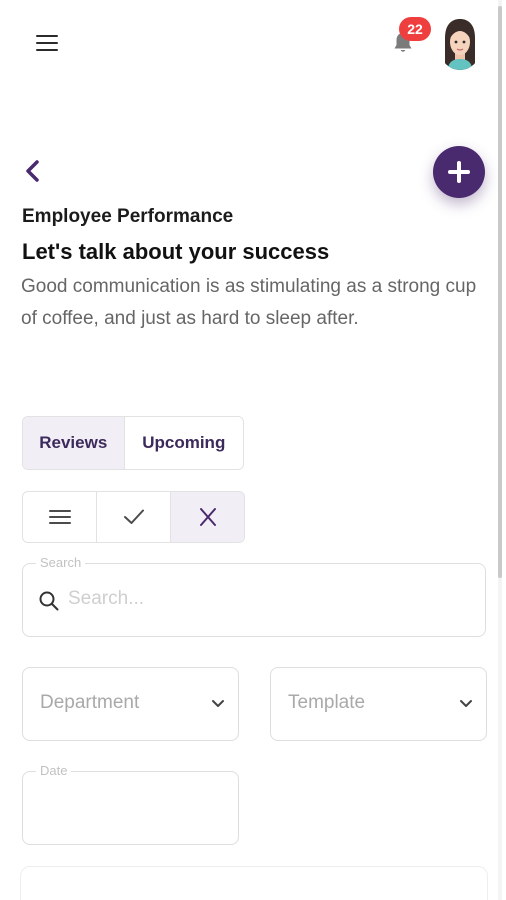 The image size is (506, 900). Describe the element at coordinates (460, 44) in the screenshot. I see `avatar` at that location.